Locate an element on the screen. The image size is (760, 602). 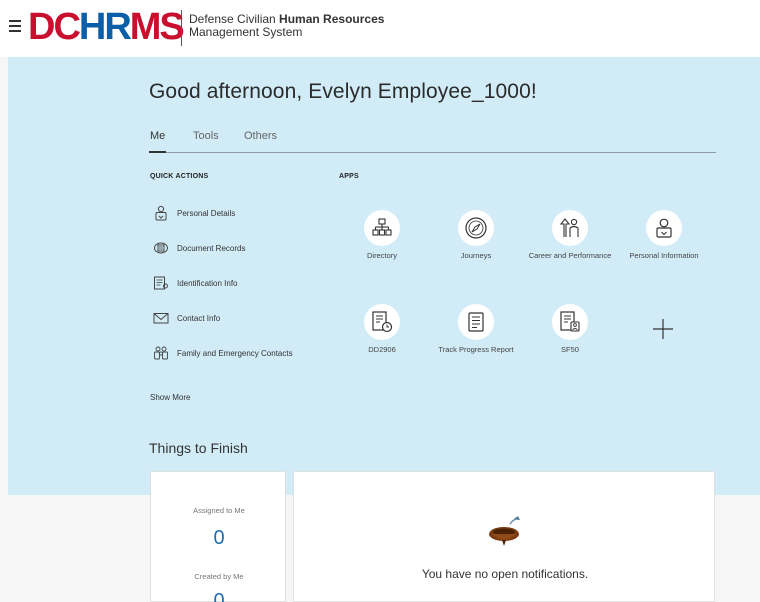
app-directory: Directory is located at coordinates (382, 235).